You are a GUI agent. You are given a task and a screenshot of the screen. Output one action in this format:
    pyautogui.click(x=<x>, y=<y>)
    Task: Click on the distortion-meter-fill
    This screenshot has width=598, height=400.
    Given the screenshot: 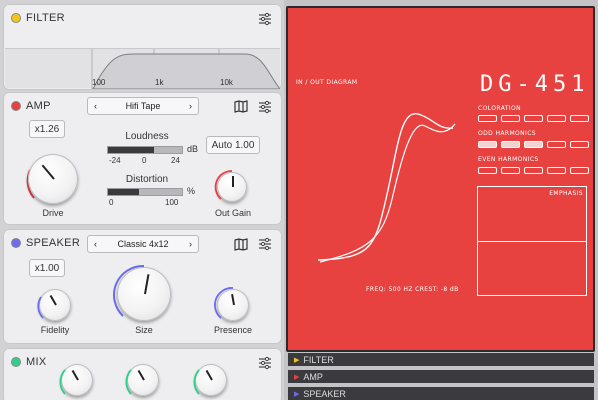 What is the action you would take?
    pyautogui.click(x=124, y=192)
    